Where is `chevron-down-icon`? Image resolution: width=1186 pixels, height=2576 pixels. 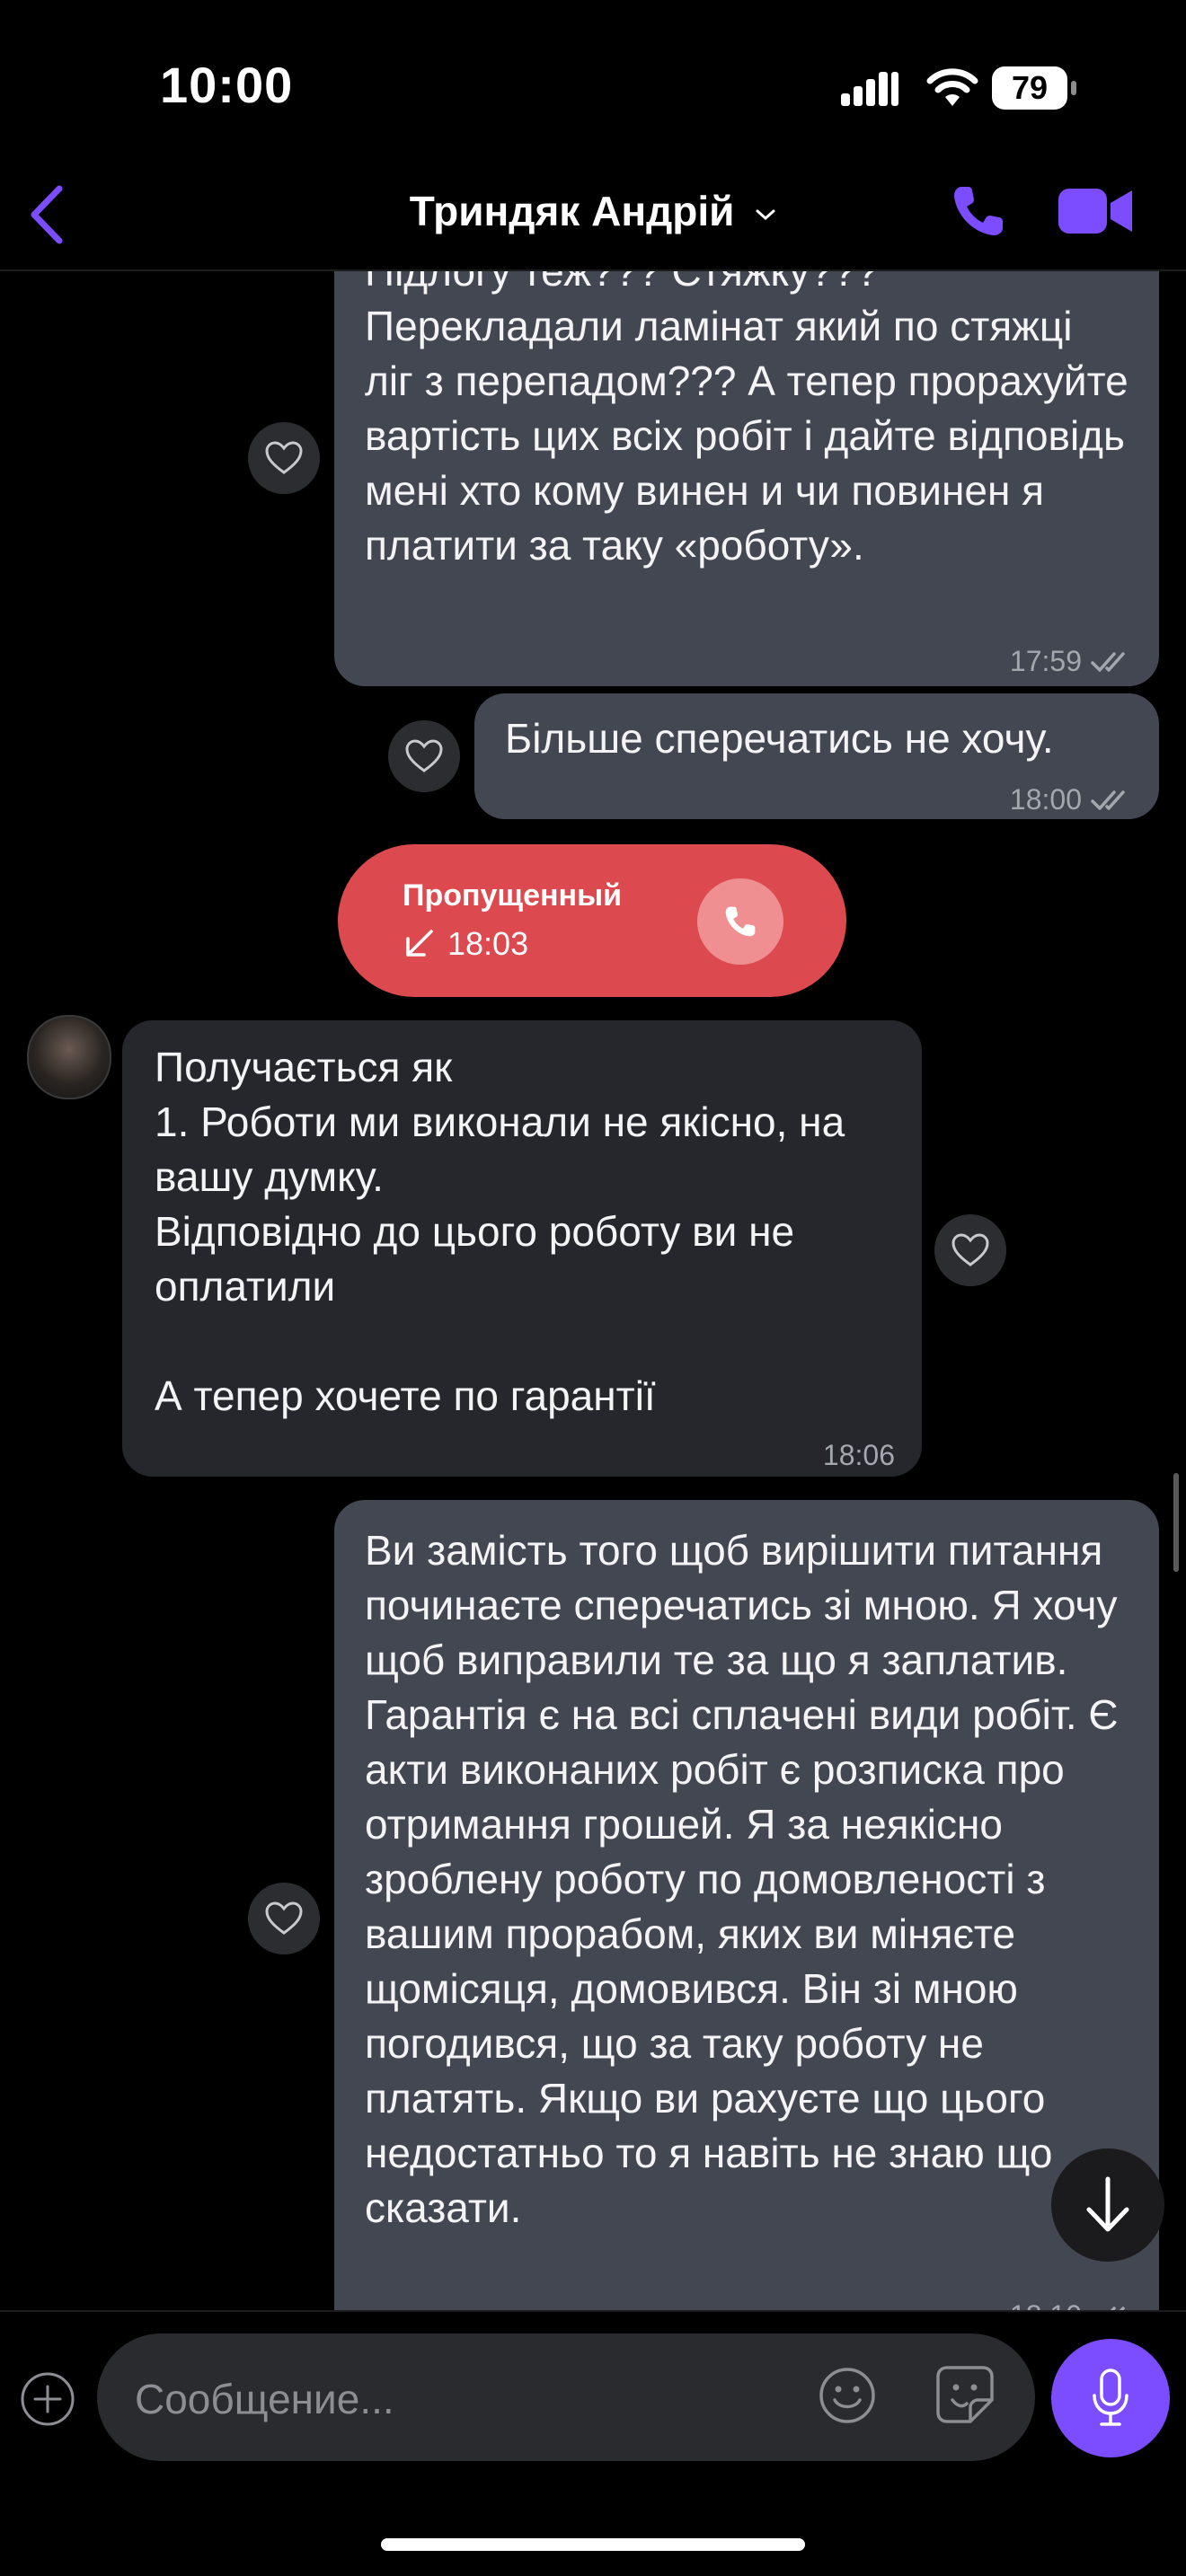
chevron-down-icon is located at coordinates (765, 214).